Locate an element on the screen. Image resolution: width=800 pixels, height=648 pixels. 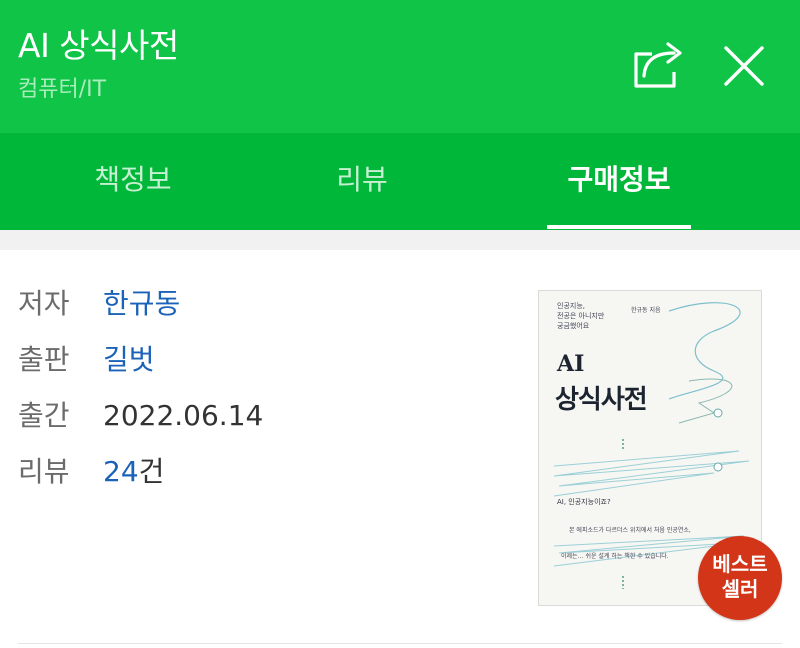
cover-tagline-2: 전공은 아니지만 is located at coordinates (581, 316).